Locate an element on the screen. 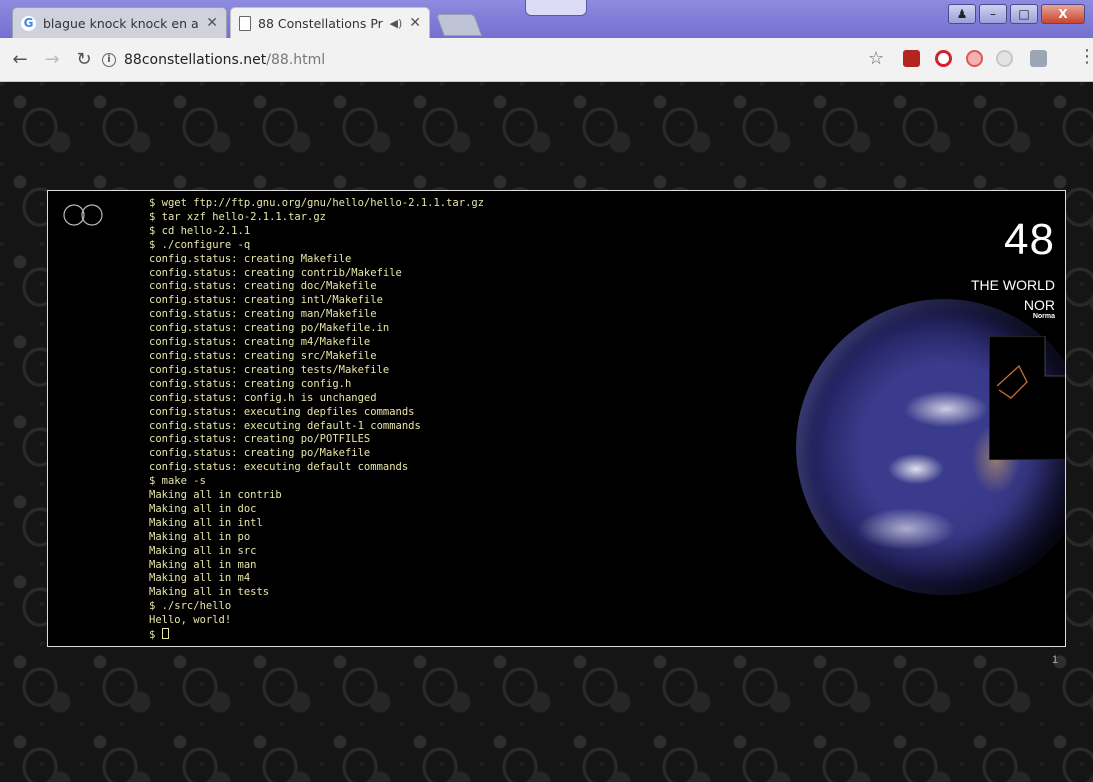  forward-arrow-icon: → is located at coordinates (52, 59).